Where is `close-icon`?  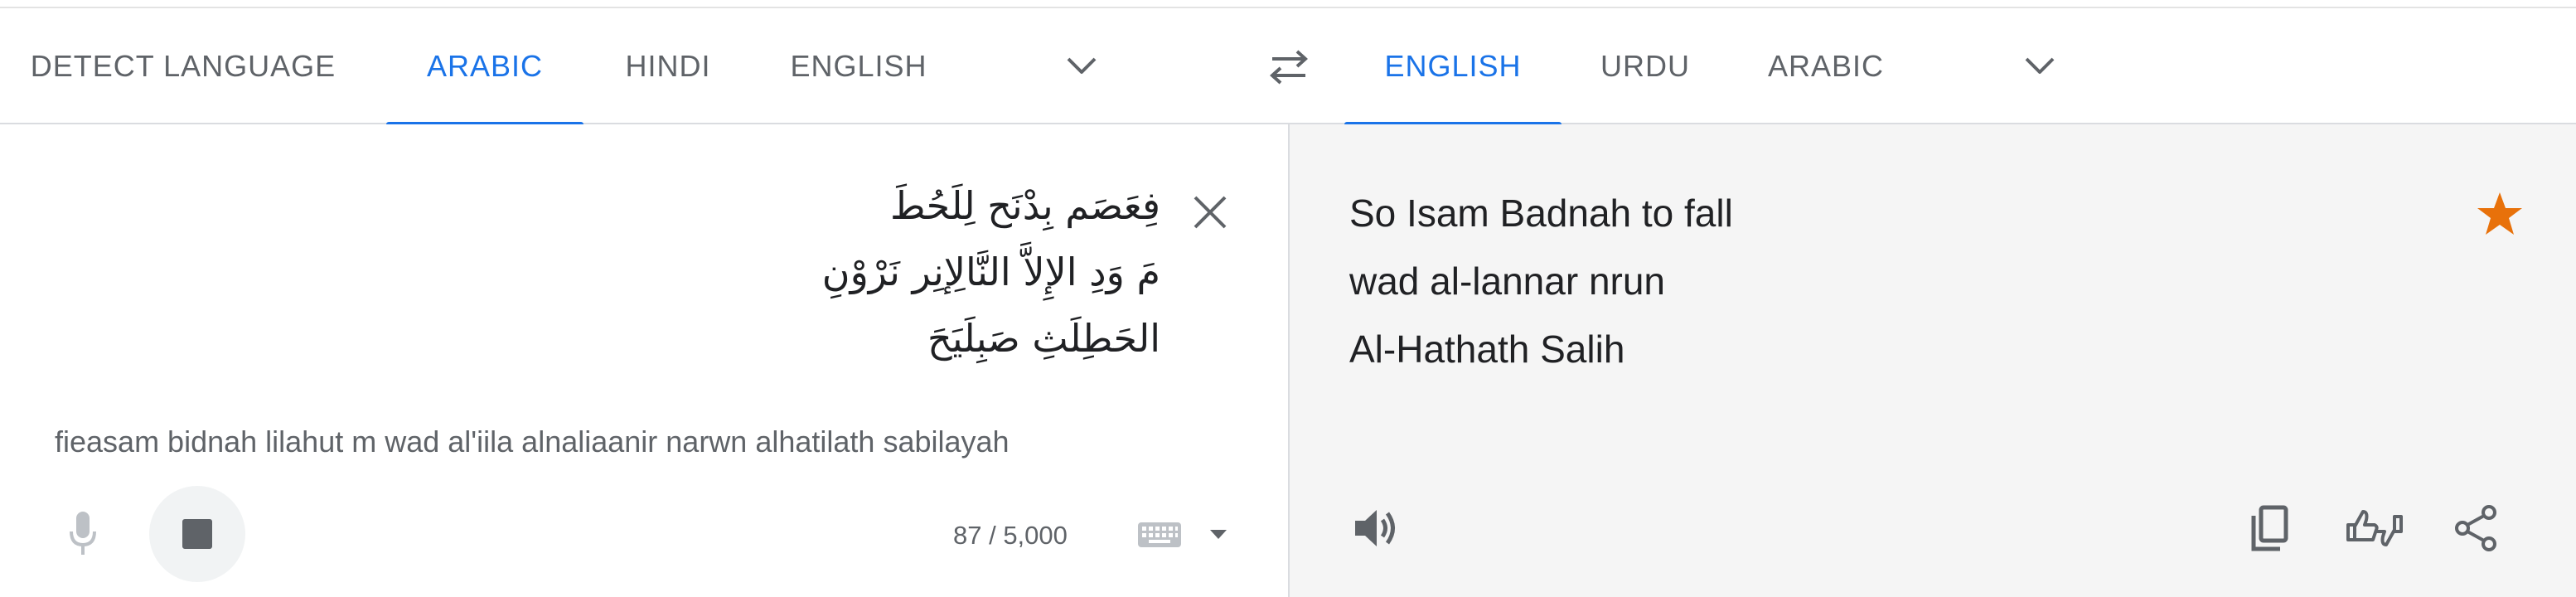
close-icon is located at coordinates (1210, 212).